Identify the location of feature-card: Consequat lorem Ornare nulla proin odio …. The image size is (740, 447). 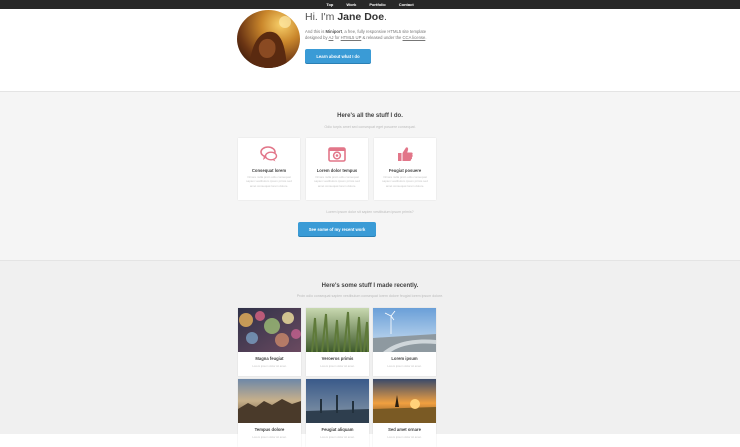
(269, 169).